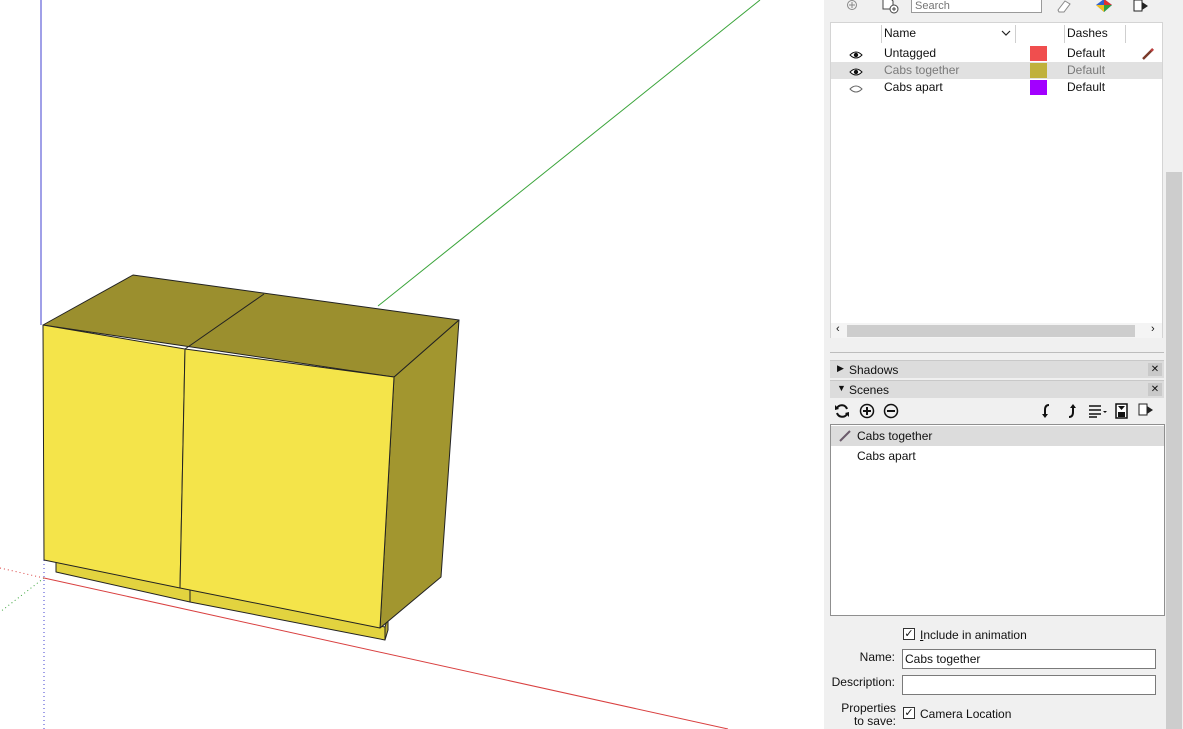 This screenshot has height=729, width=1183. What do you see at coordinates (1153, 329) in the screenshot?
I see `scroll-right-icon: ›` at bounding box center [1153, 329].